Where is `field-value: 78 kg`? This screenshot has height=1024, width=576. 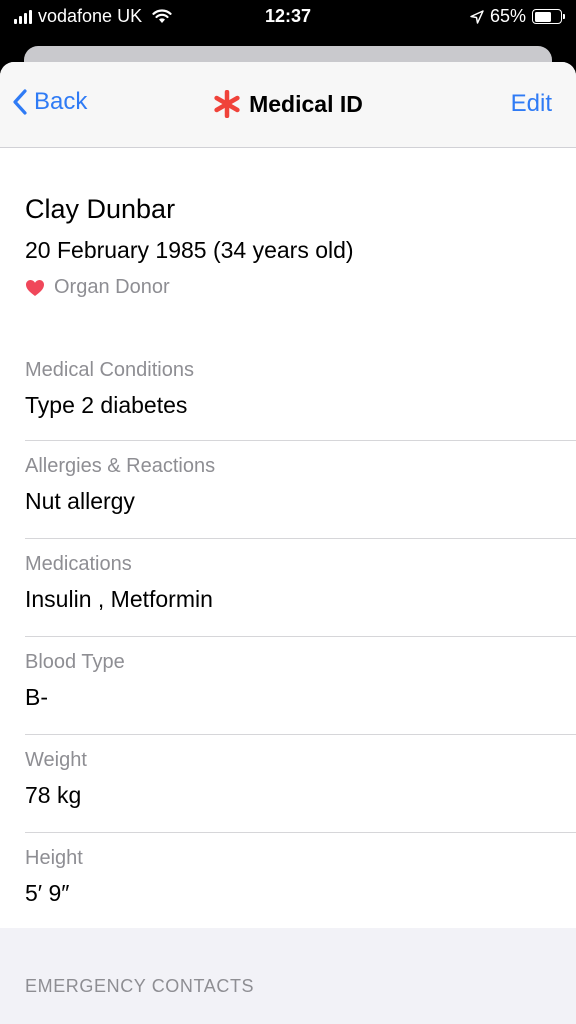
field-value: 78 kg is located at coordinates (53, 795).